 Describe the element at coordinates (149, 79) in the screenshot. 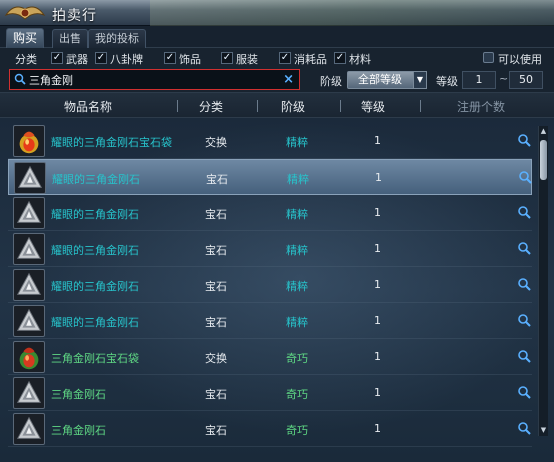

I see `search-input` at that location.